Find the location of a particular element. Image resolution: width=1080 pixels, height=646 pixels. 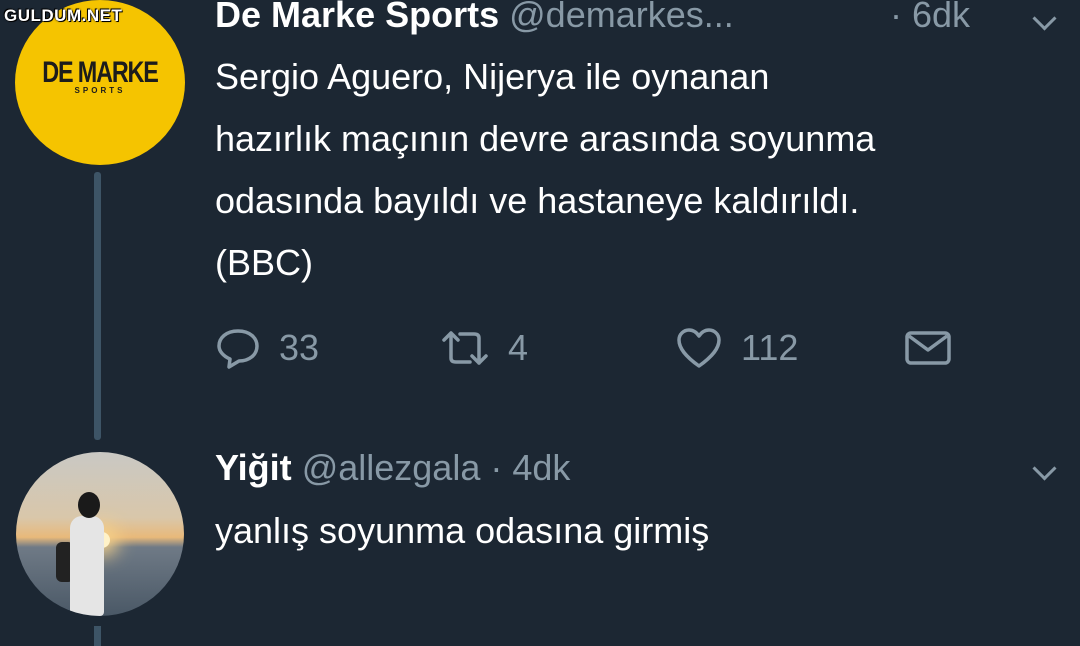

tweet2-text: yanlış soyunma odasına girmiş is located at coordinates (462, 530).